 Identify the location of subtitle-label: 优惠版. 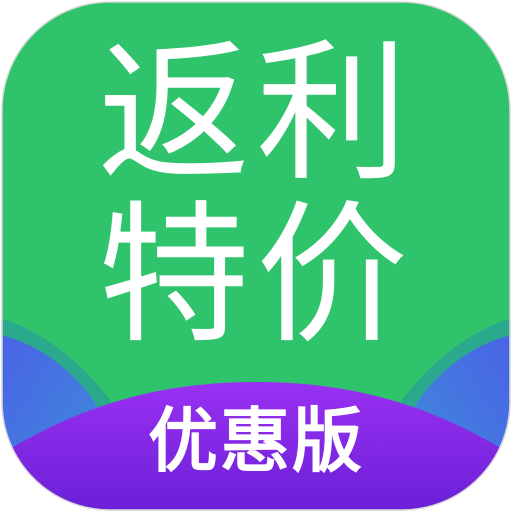
(256, 441).